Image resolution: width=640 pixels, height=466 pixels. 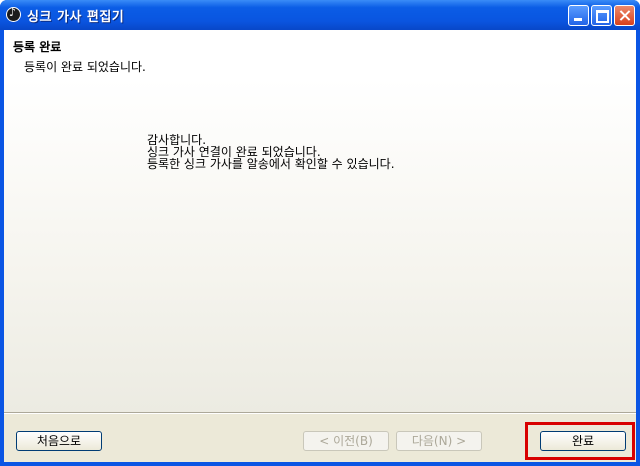 I want to click on close-button, so click(x=624, y=15).